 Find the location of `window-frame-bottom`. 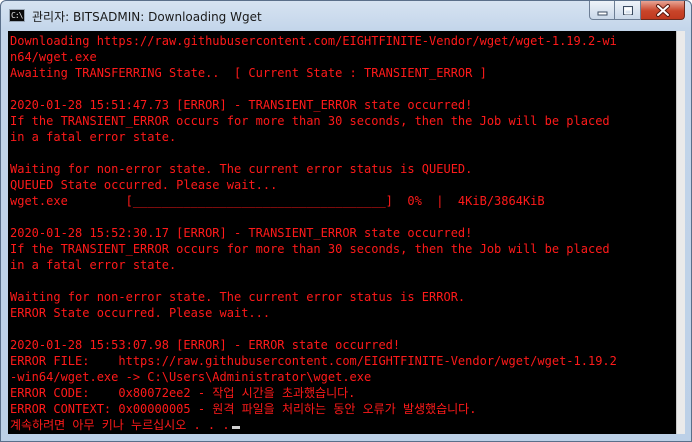

window-frame-bottom is located at coordinates (346, 437).